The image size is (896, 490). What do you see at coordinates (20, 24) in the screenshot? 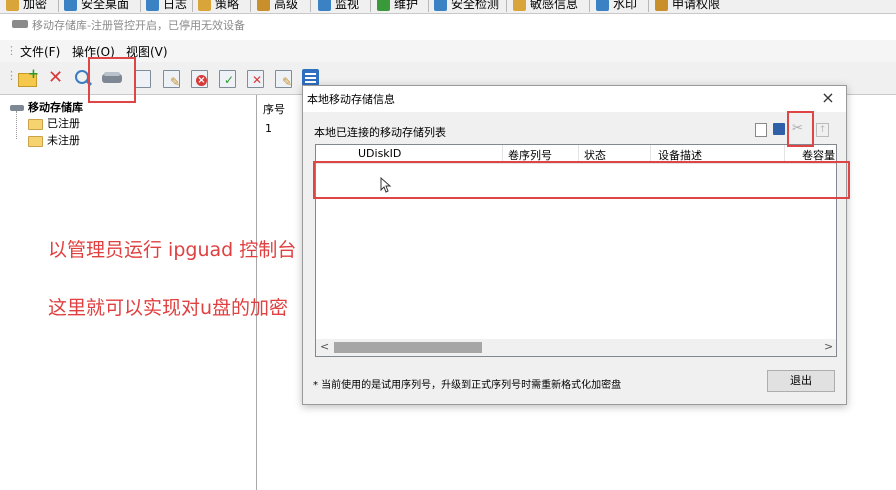
I see `drive-icon` at bounding box center [20, 24].